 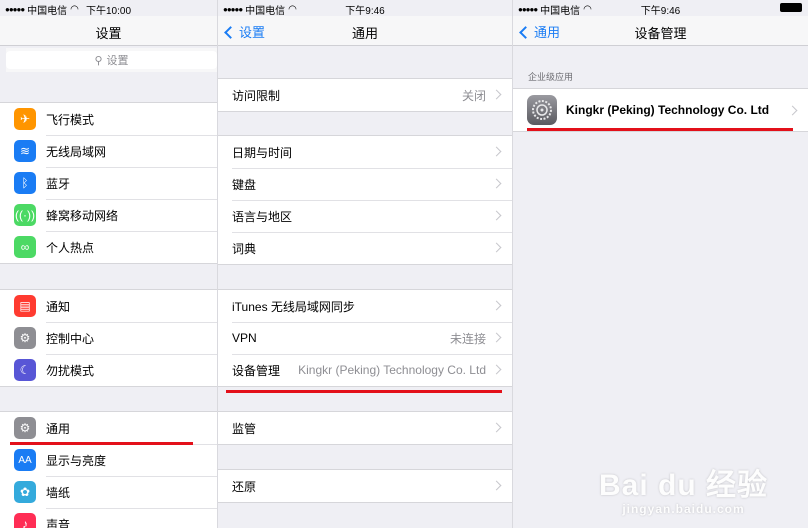 What do you see at coordinates (364, 33) in the screenshot?
I see `page-title: 通用` at bounding box center [364, 33].